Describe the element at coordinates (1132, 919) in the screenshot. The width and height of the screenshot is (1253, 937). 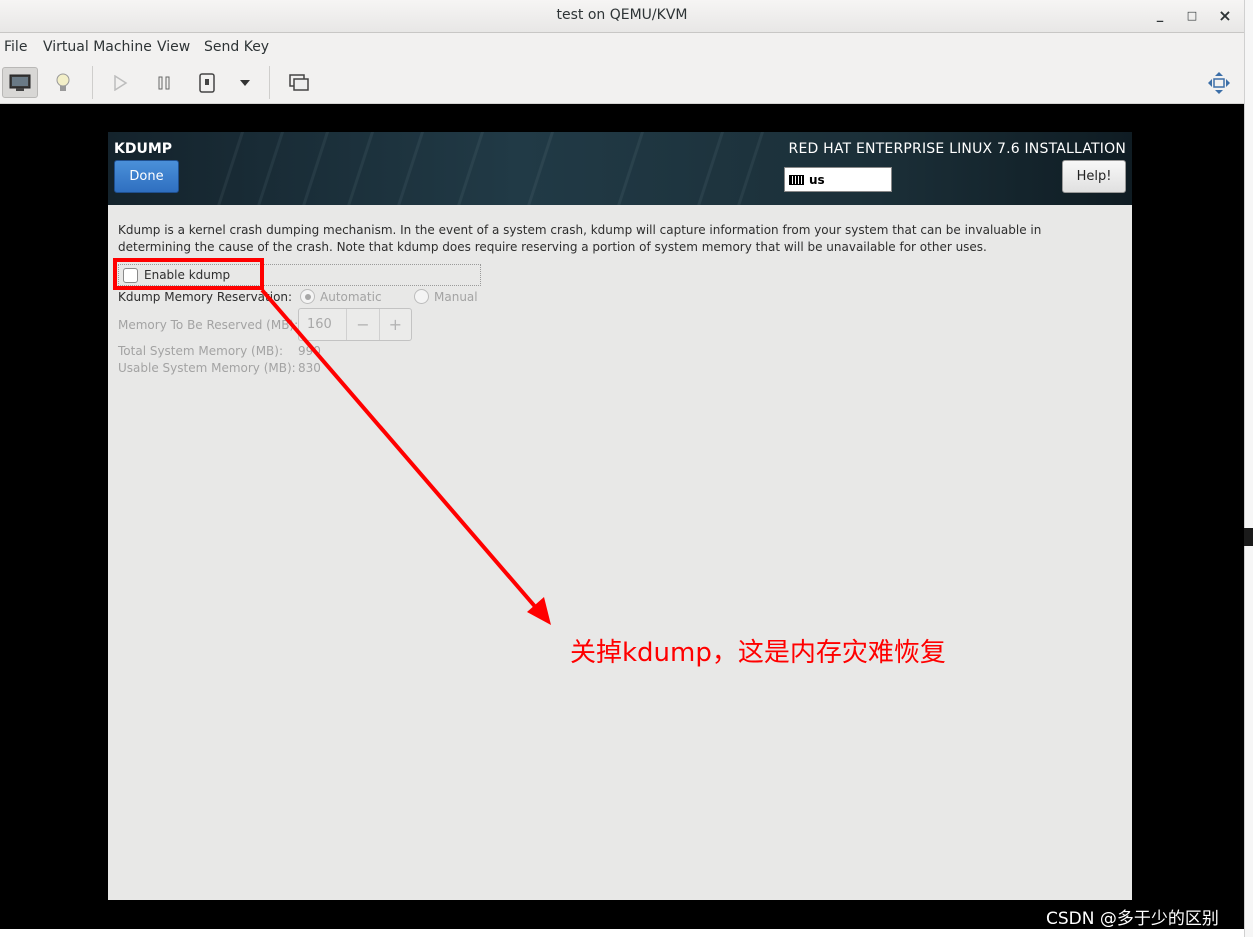
I see `watermark: CSDN @多于少的区别` at that location.